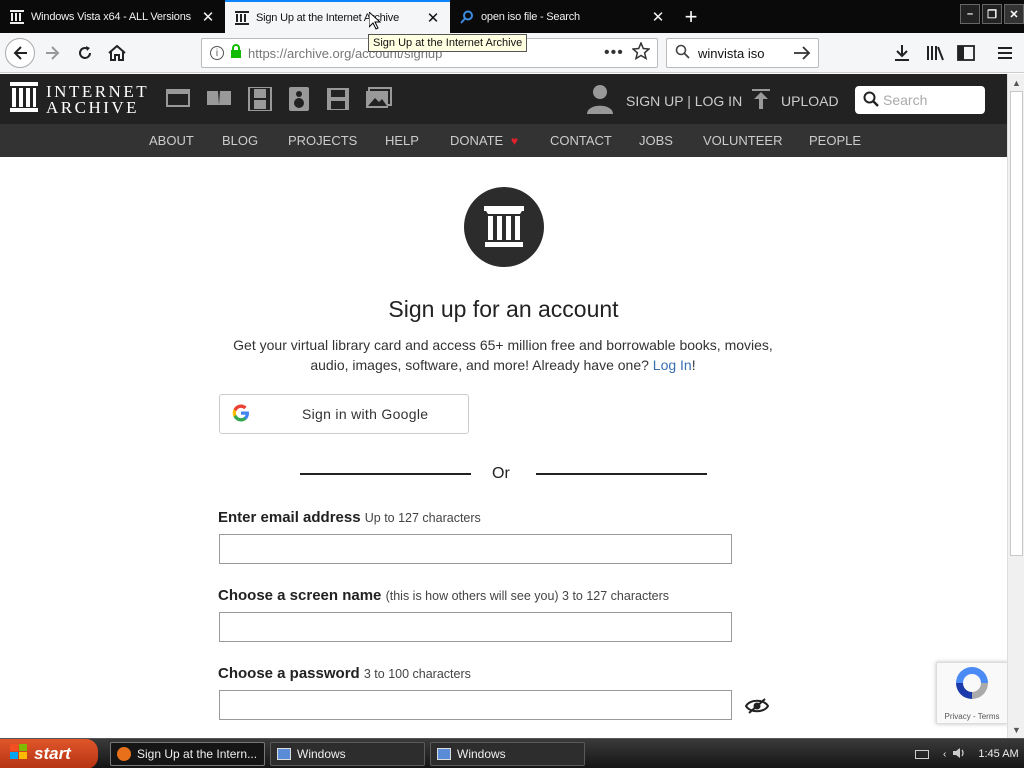 This screenshot has height=768, width=1024. I want to click on browser-search-field: winvista iso, so click(742, 53).